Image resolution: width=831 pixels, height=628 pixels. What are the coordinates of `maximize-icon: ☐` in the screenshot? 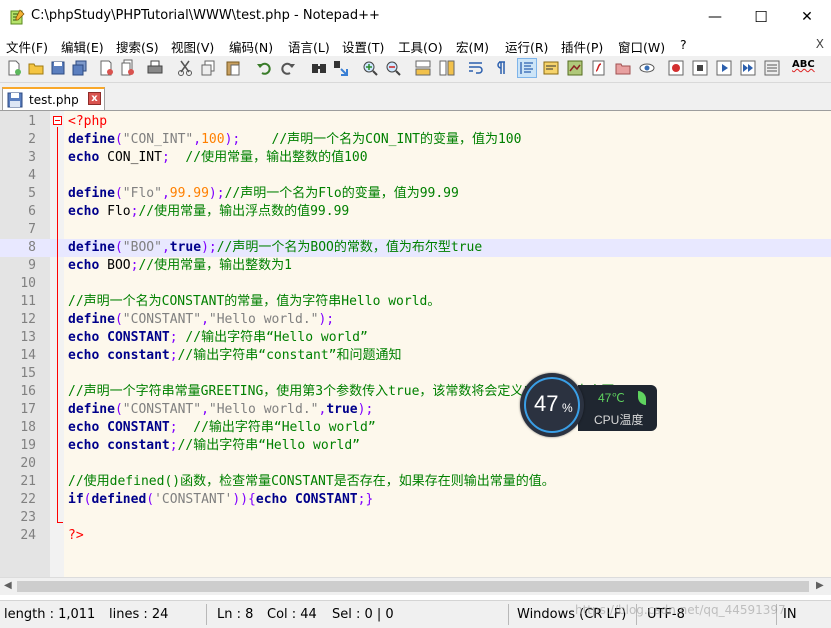 It's located at (761, 17).